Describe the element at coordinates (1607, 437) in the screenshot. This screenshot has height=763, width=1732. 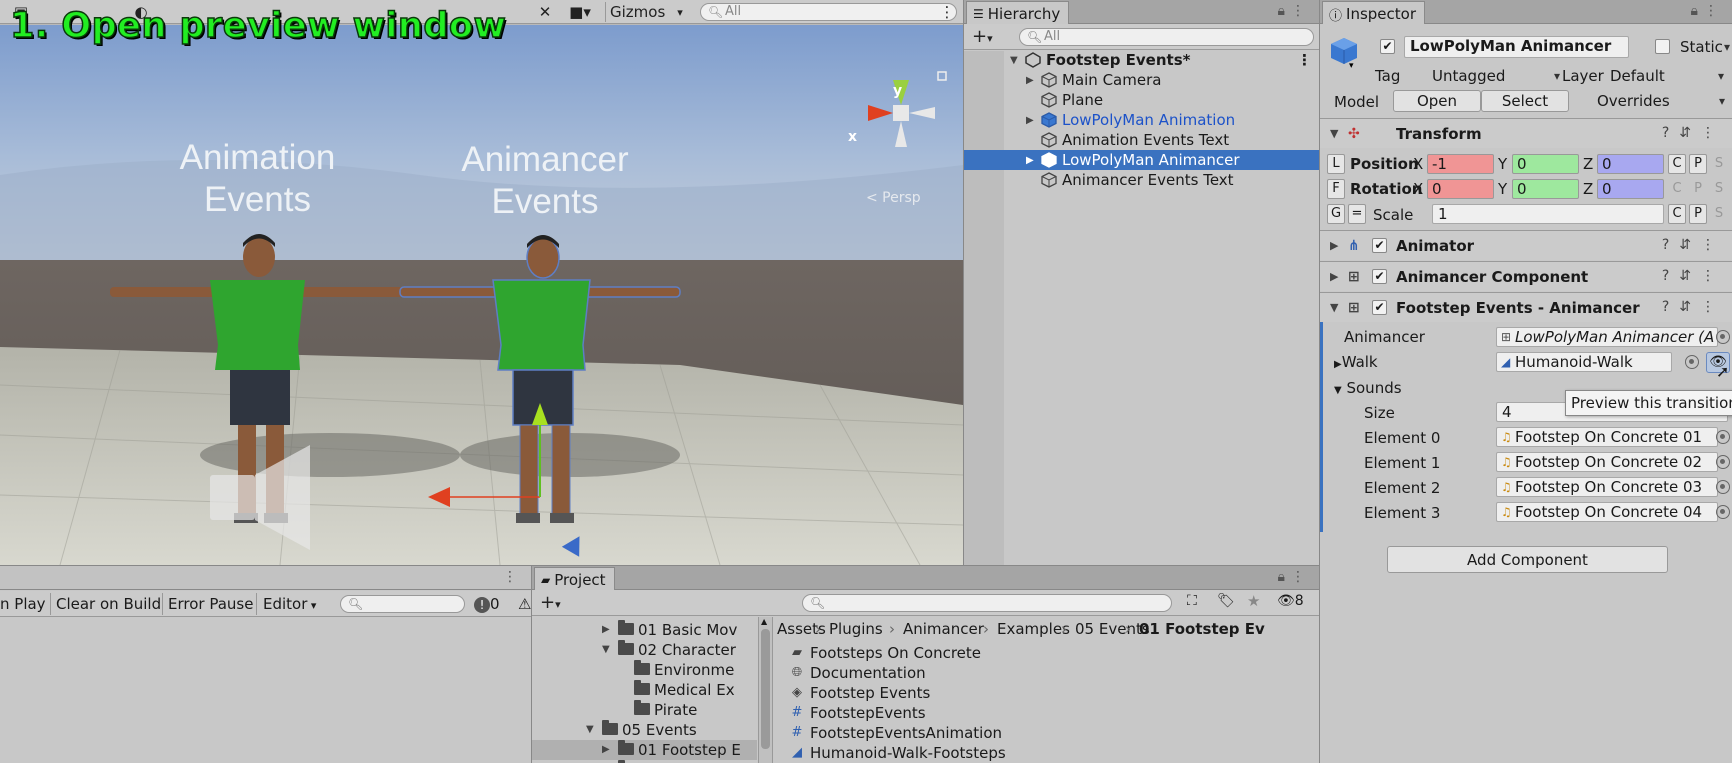
I see `sound-element-field: ♫ Footstep On Concrete 01` at that location.